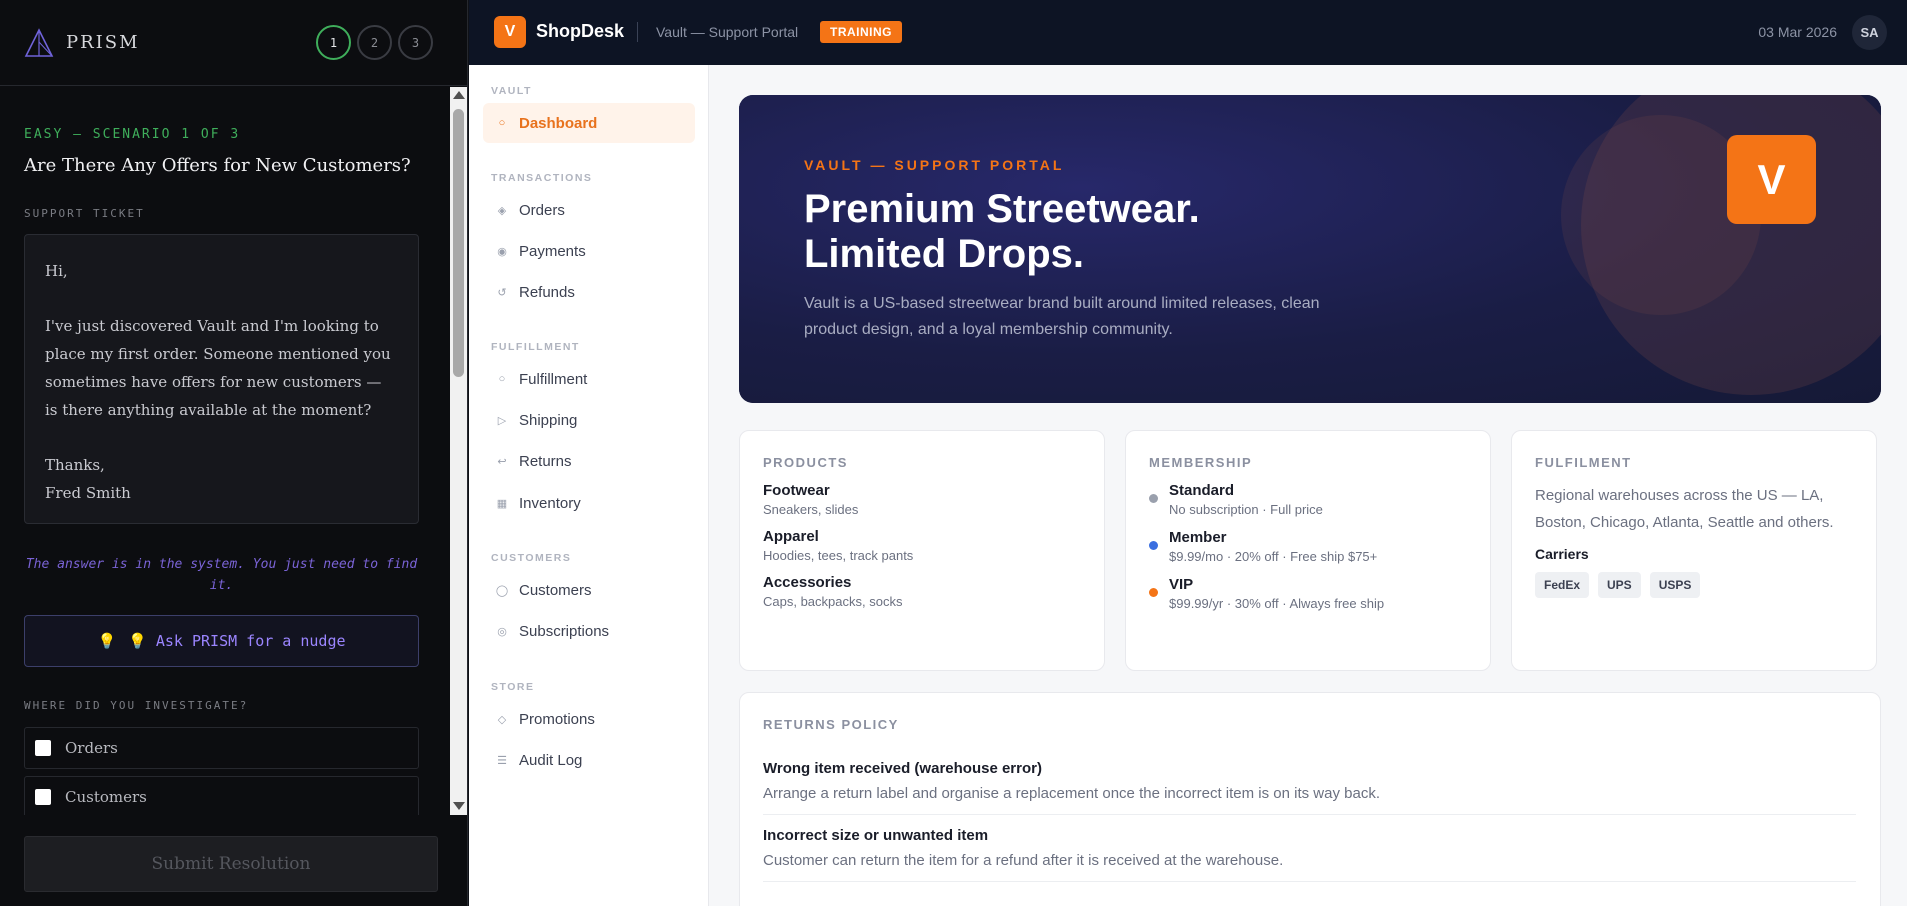 The width and height of the screenshot is (1907, 906). What do you see at coordinates (589, 379) in the screenshot?
I see `sidebar-item-fulfillment: ○ Fulfillment` at bounding box center [589, 379].